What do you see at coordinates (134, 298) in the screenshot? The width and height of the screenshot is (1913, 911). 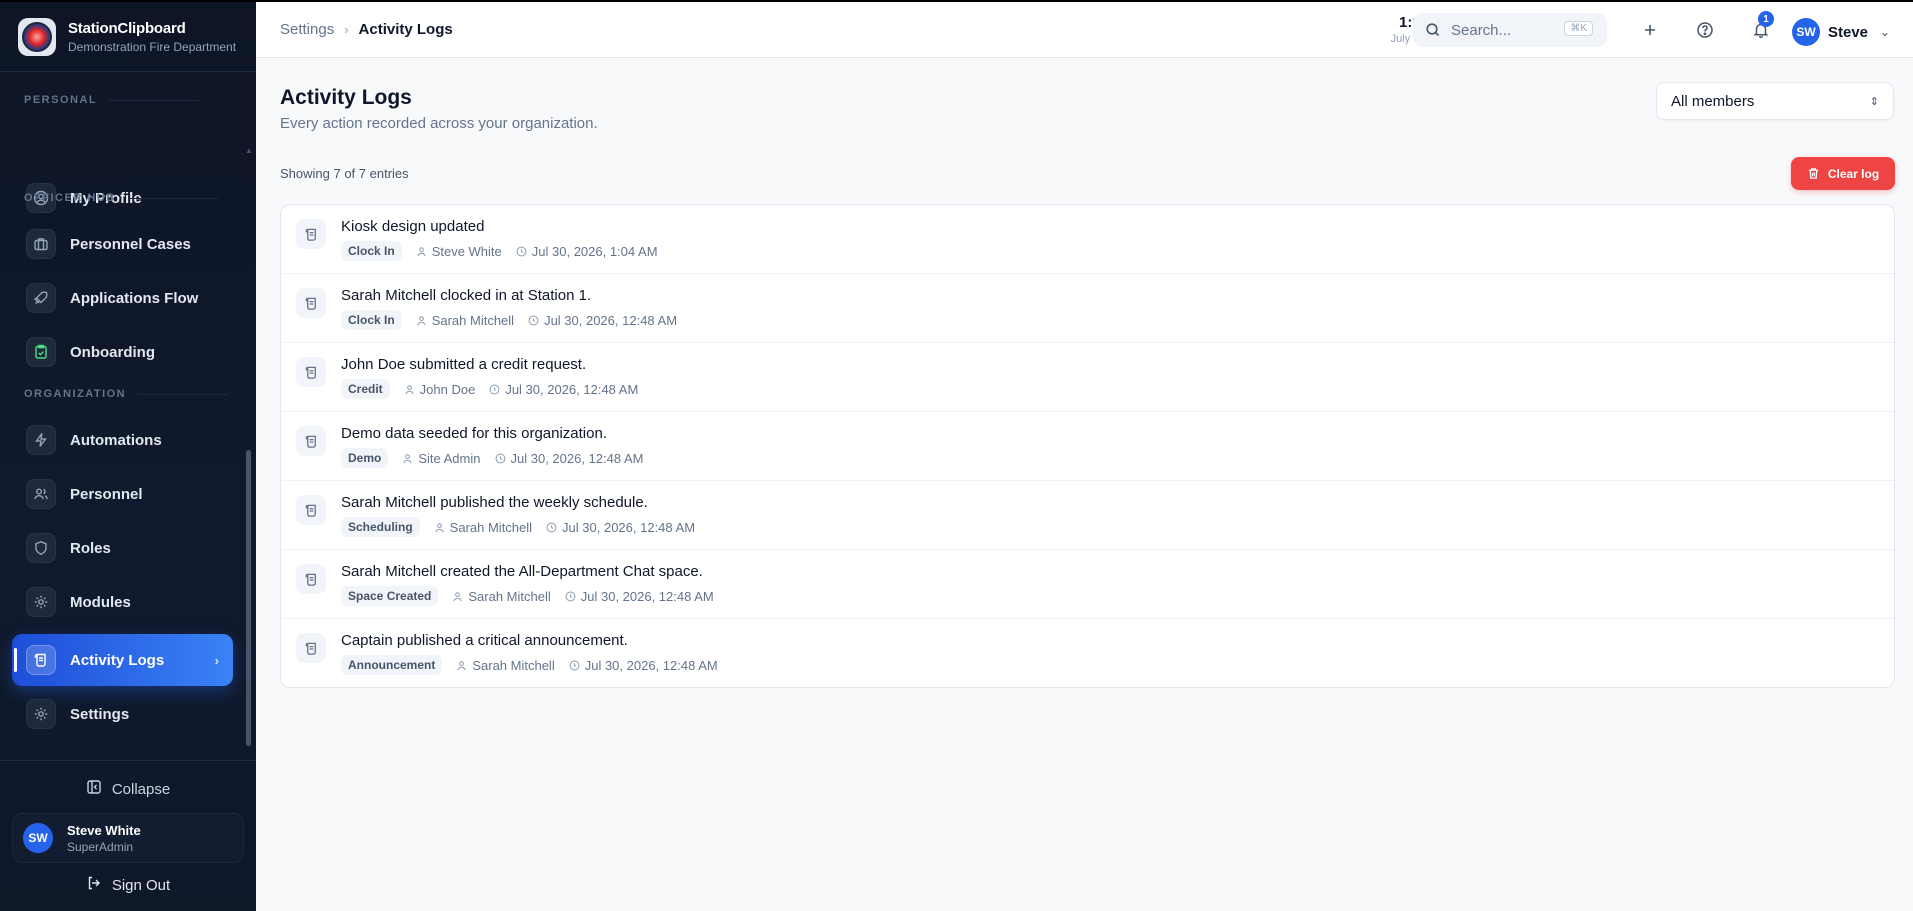 I see `sidebar-item-label: Applications Flow` at bounding box center [134, 298].